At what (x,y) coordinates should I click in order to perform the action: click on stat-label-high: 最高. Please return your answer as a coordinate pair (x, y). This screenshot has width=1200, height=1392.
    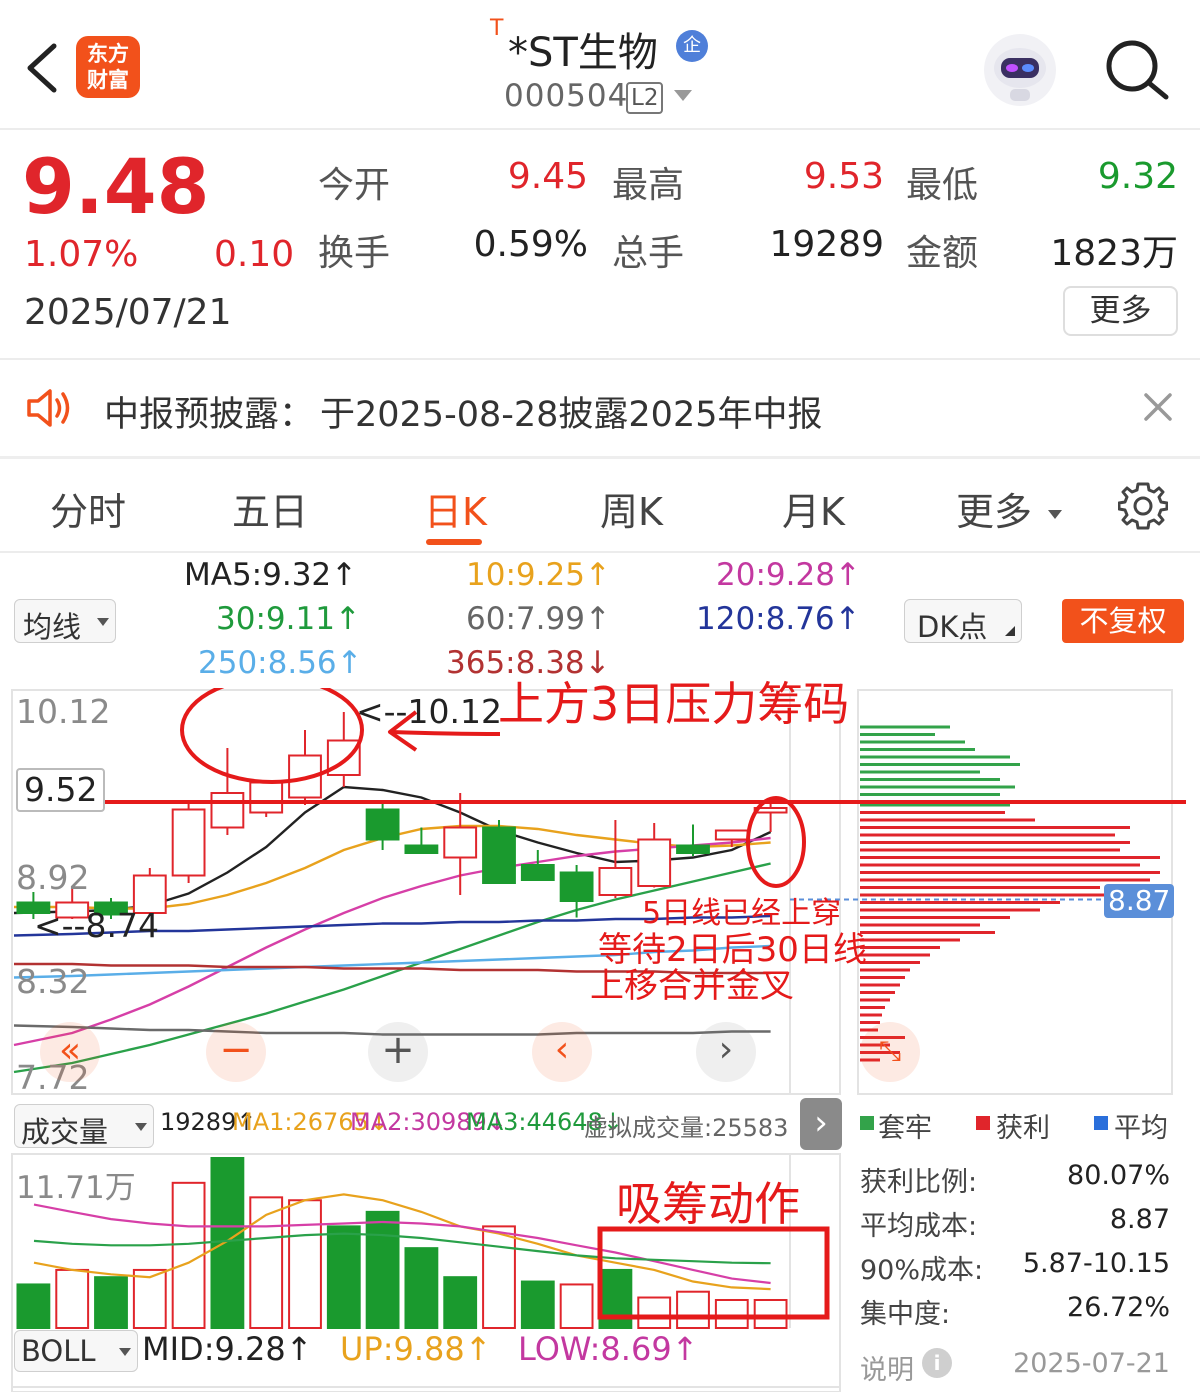
    Looking at the image, I should click on (648, 185).